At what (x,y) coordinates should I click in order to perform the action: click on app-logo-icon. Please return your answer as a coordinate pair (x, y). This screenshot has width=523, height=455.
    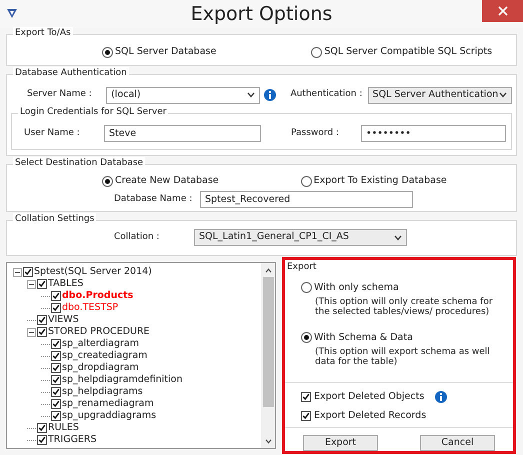
    Looking at the image, I should click on (12, 13).